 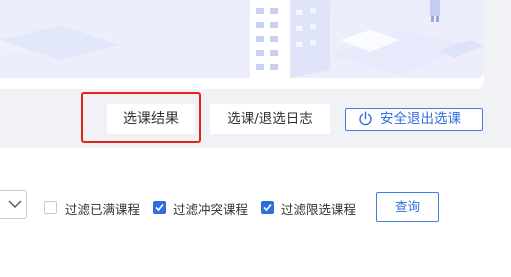 I want to click on filter-conflict-label: 过滤冲突课程, so click(x=211, y=209).